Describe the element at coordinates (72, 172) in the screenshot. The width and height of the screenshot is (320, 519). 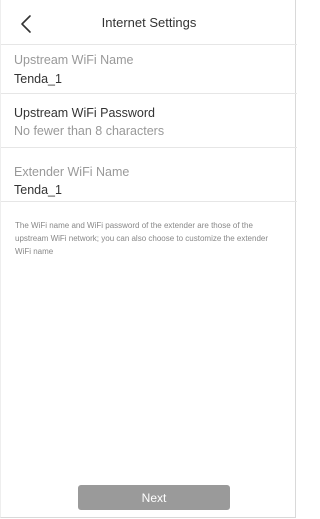
I see `extender-wifi-name-label: Extender WiFi Name` at that location.